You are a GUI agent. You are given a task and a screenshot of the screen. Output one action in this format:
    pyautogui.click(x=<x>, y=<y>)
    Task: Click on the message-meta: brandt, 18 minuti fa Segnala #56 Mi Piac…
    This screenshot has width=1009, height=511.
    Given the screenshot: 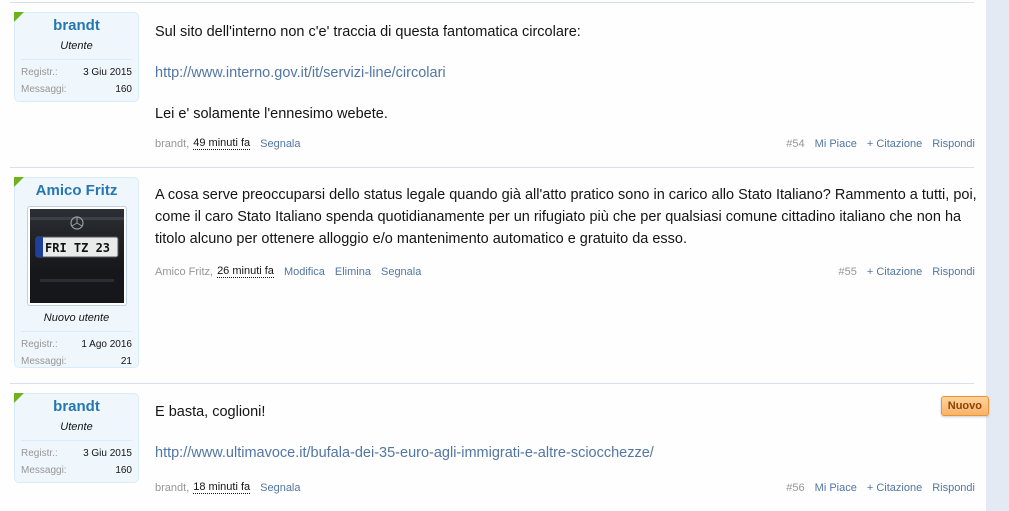 What is the action you would take?
    pyautogui.click(x=565, y=487)
    